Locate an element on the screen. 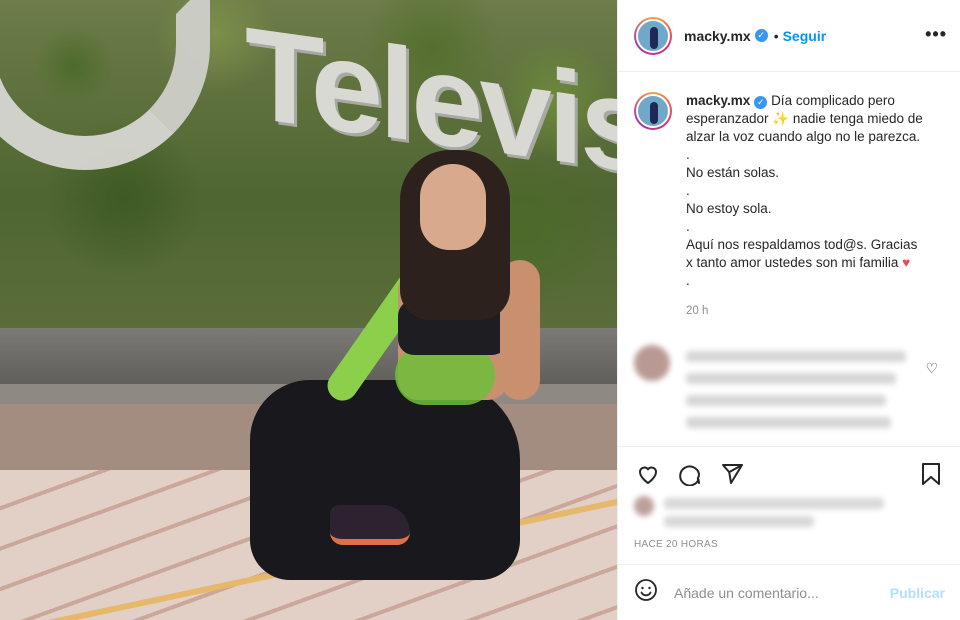 This screenshot has height=620, width=960. caption-line: No estoy sola. is located at coordinates (729, 208).